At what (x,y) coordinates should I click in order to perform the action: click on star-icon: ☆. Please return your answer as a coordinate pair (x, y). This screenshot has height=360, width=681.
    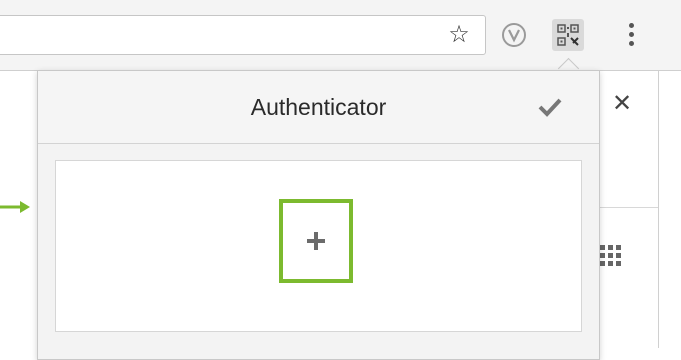
    Looking at the image, I should click on (459, 35).